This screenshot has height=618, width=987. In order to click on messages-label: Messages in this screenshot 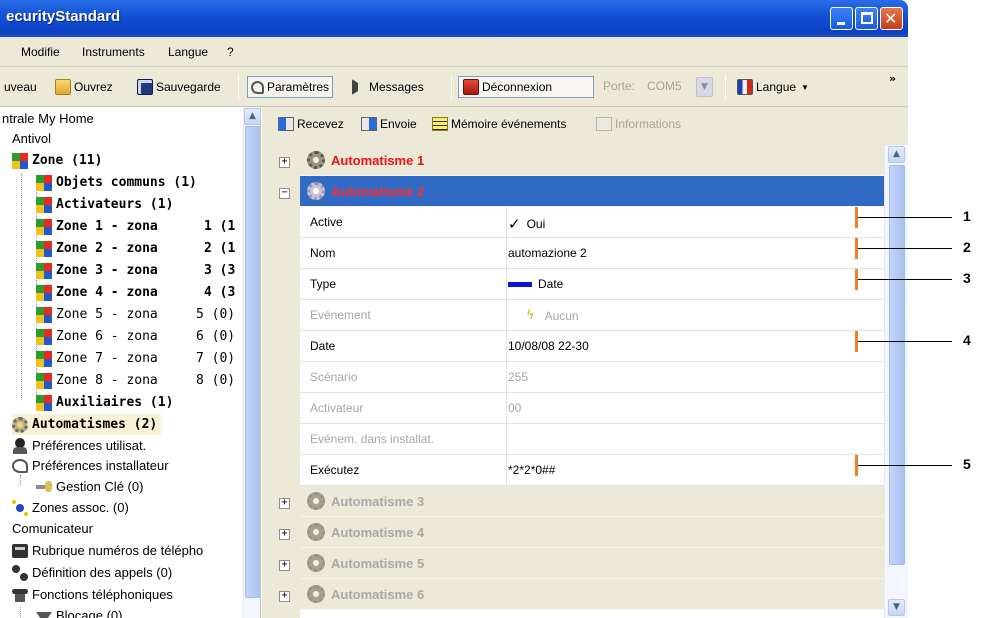, I will do `click(396, 87)`.